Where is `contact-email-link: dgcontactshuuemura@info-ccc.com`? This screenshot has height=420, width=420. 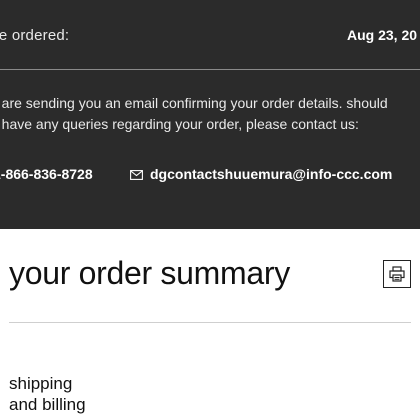
contact-email-link: dgcontactshuuemura@info-ccc.com is located at coordinates (271, 174).